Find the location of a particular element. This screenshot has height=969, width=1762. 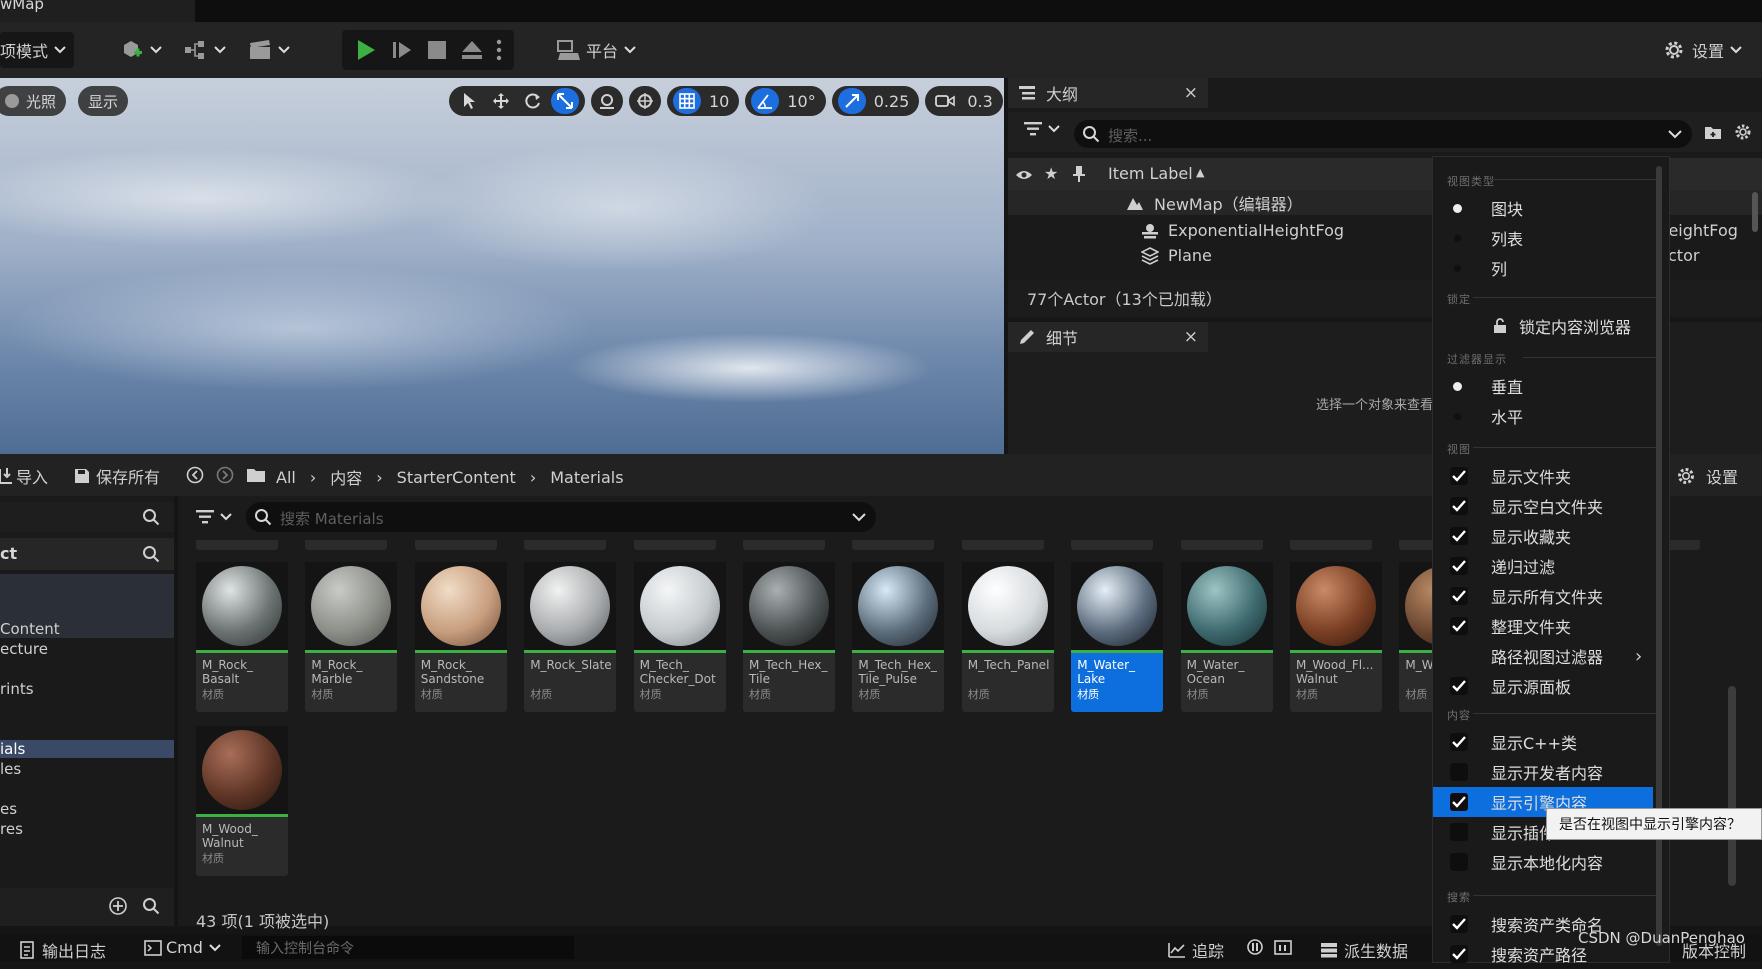

stop-button is located at coordinates (437, 50).